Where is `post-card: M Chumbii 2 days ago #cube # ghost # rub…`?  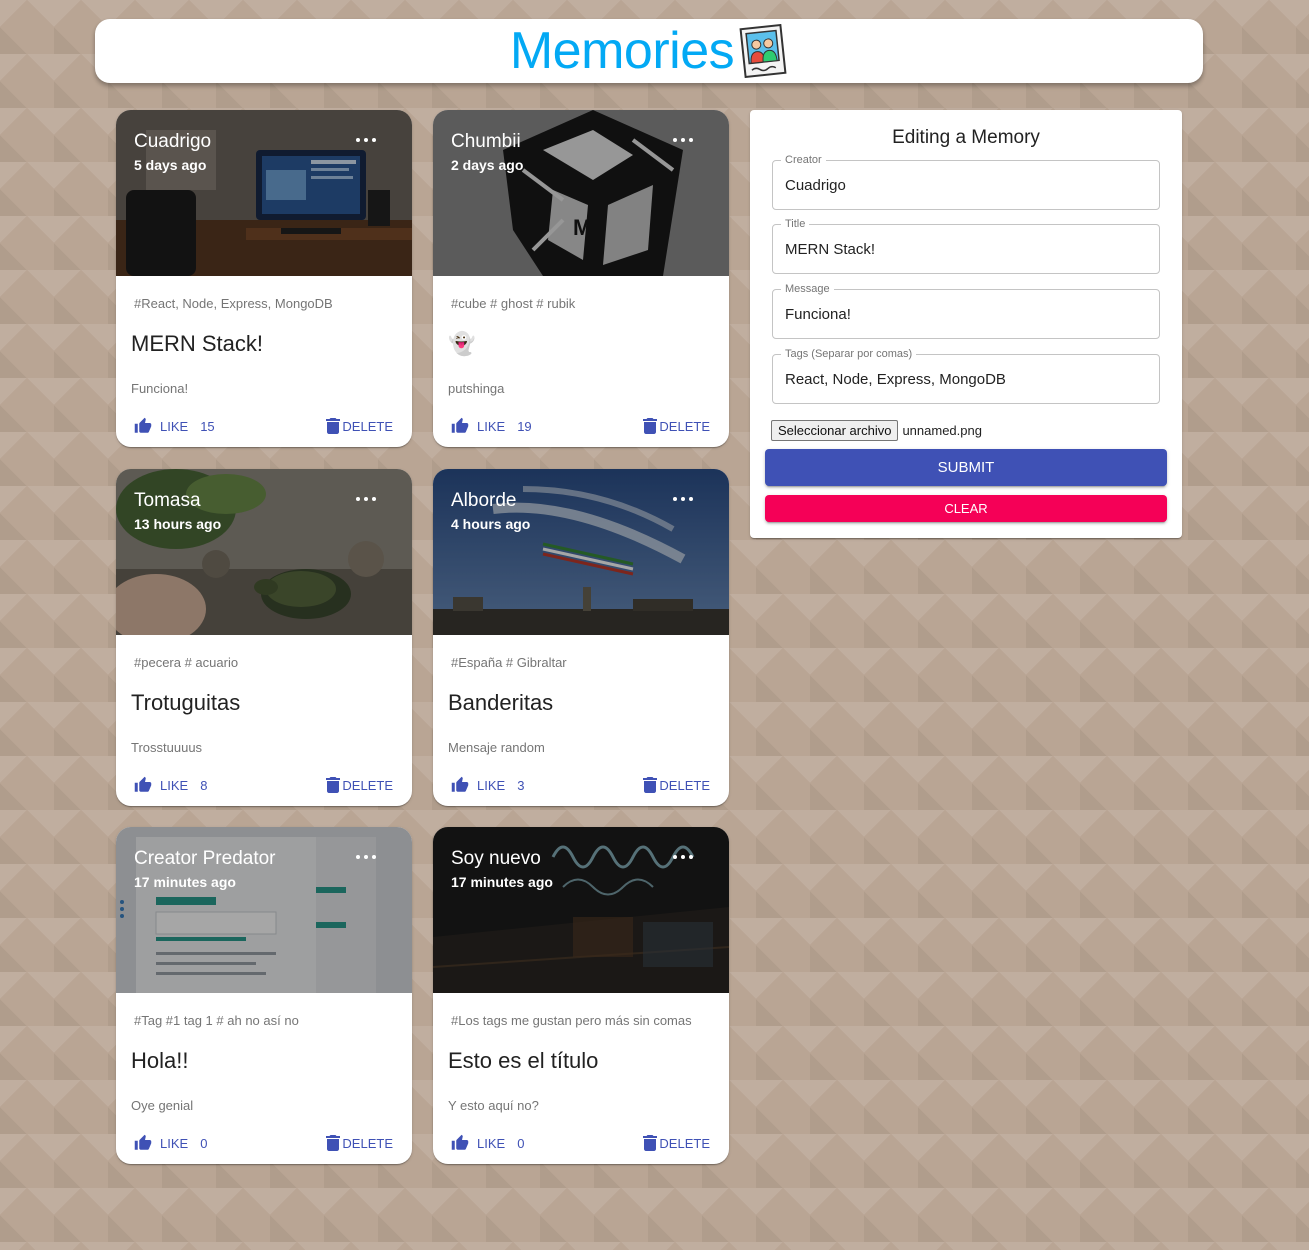
post-card: M Chumbii 2 days ago #cube # ghost # rub… is located at coordinates (581, 278).